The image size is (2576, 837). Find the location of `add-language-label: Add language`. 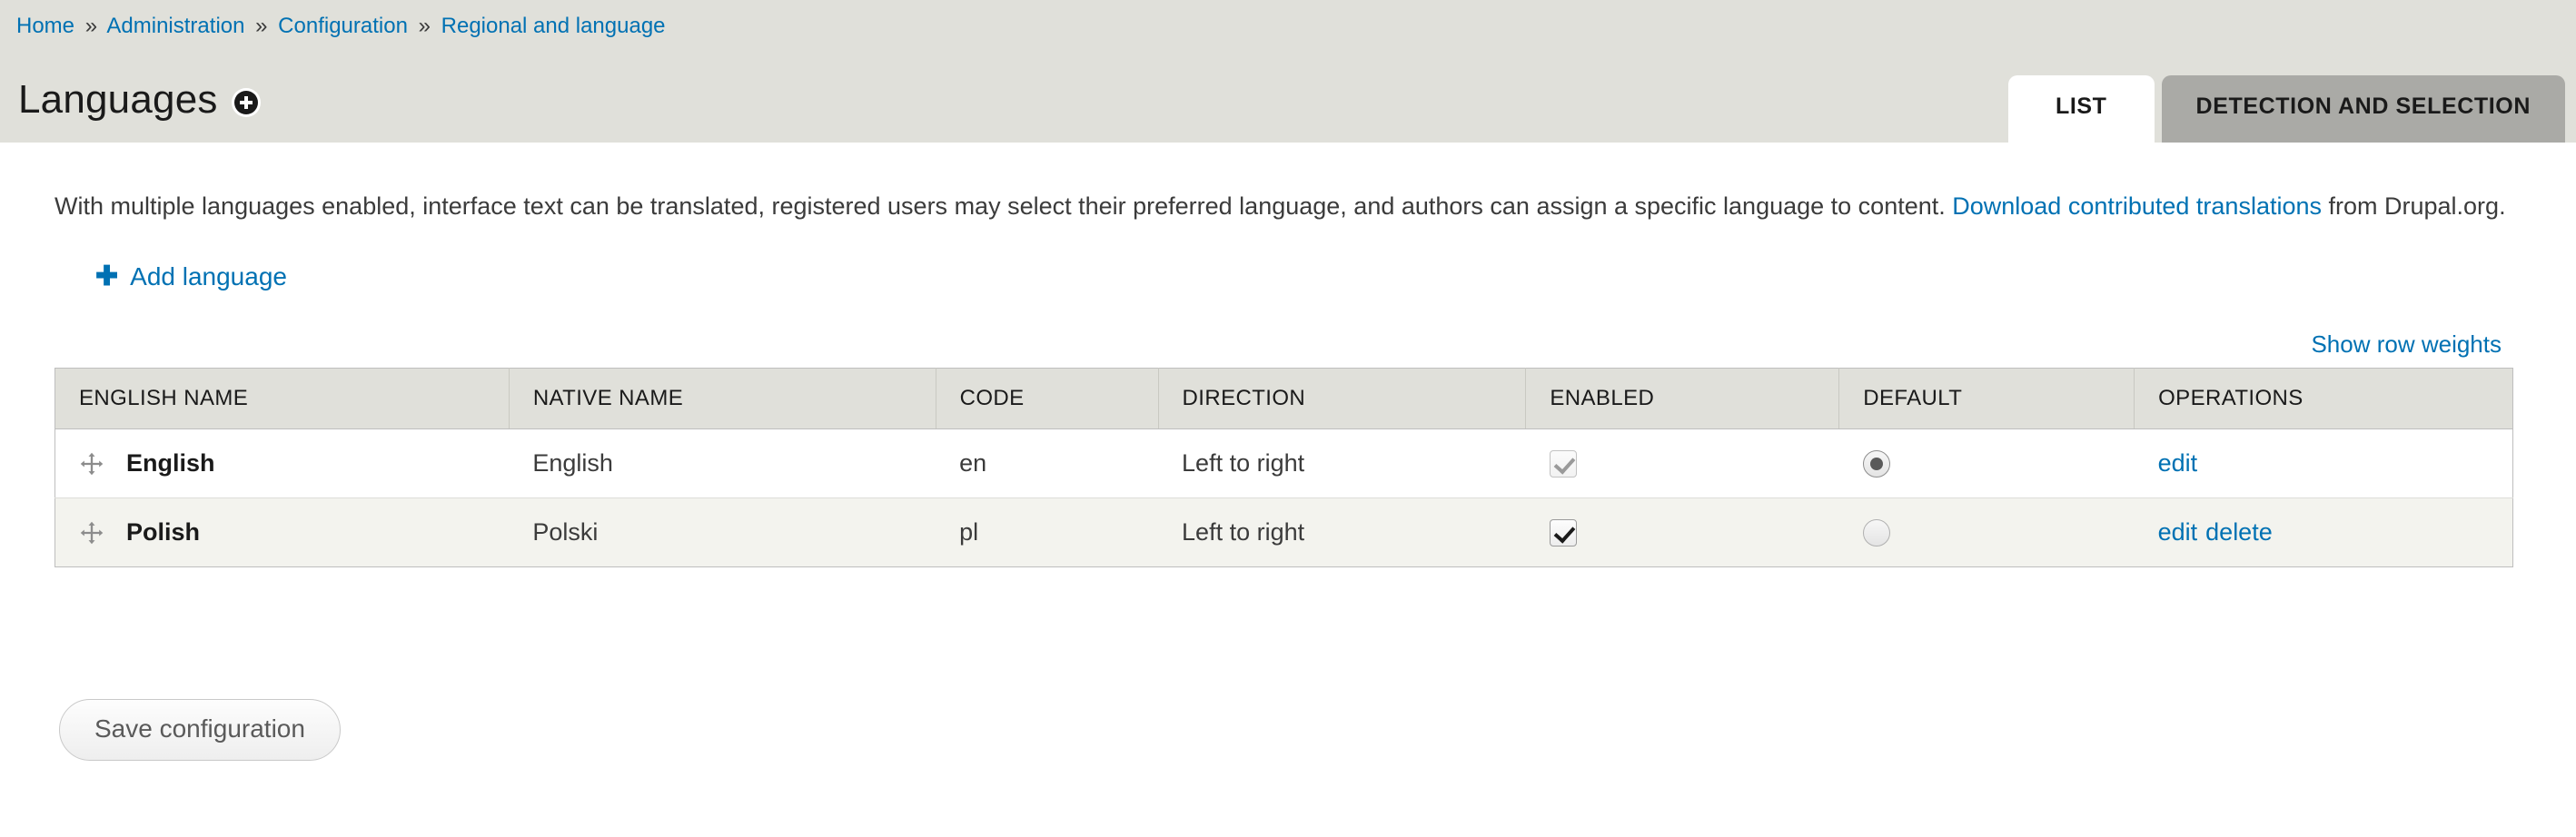

add-language-label: Add language is located at coordinates (208, 276).